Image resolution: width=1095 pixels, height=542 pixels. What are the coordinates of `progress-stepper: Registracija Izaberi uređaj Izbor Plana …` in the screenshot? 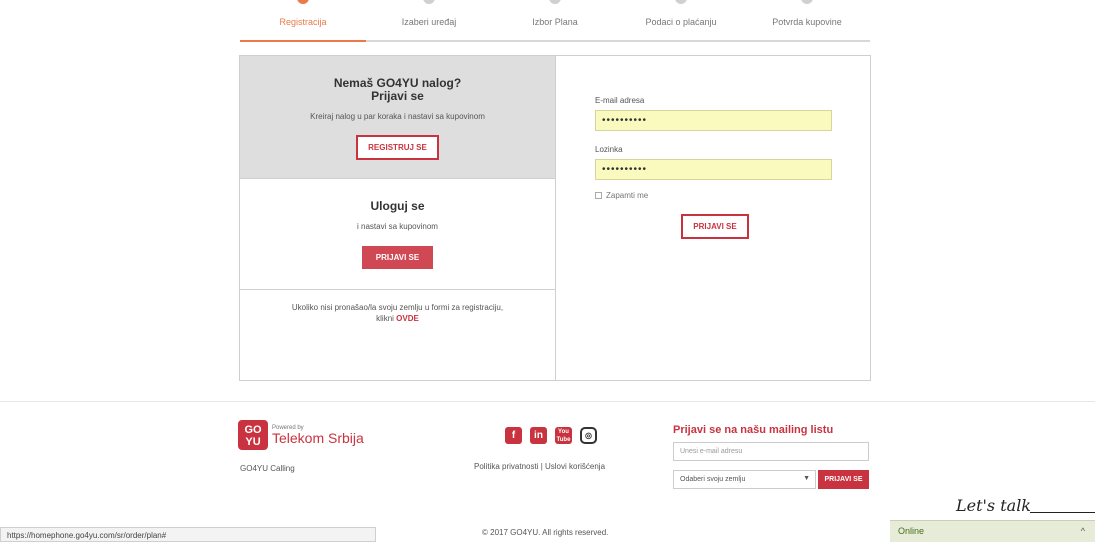 It's located at (555, 21).